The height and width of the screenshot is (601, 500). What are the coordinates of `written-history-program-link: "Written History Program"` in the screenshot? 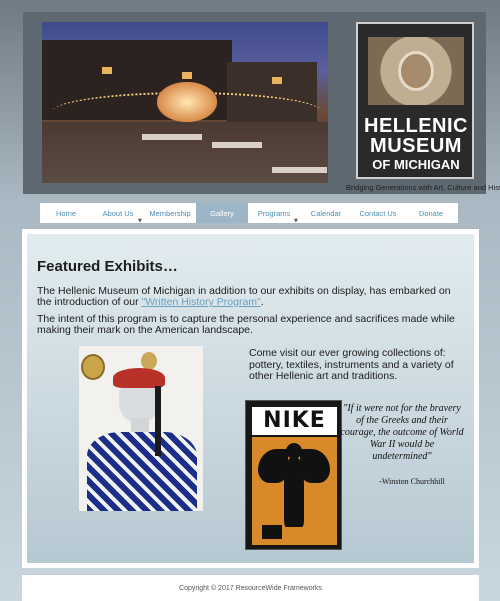 It's located at (200, 302).